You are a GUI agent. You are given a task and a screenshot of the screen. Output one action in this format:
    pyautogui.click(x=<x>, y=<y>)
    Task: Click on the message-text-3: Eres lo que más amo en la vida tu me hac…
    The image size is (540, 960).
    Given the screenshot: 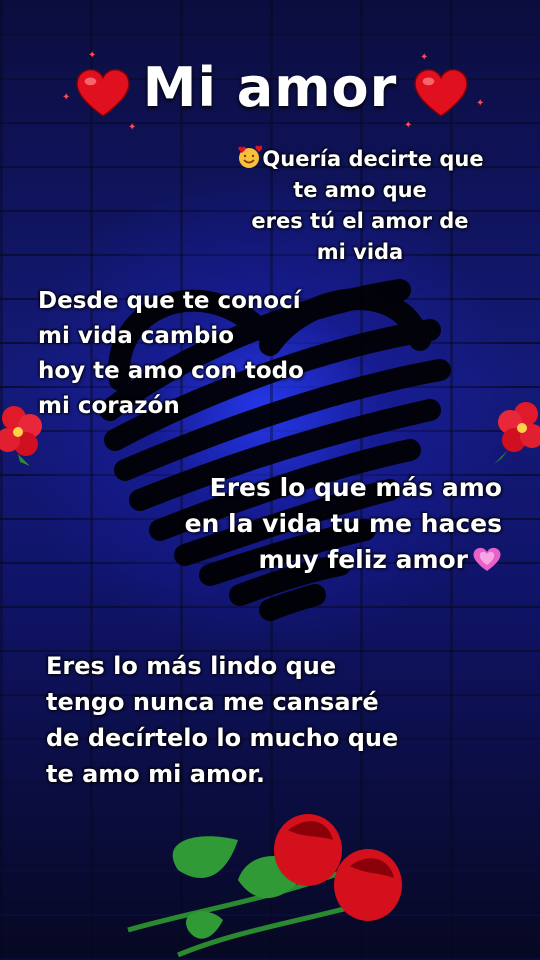 What is the action you would take?
    pyautogui.click(x=343, y=523)
    